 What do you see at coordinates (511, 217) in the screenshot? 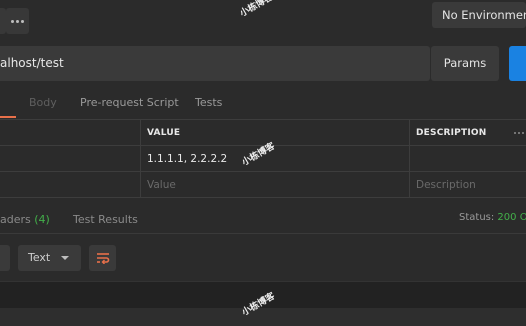
I see `status-value: 200 OK` at bounding box center [511, 217].